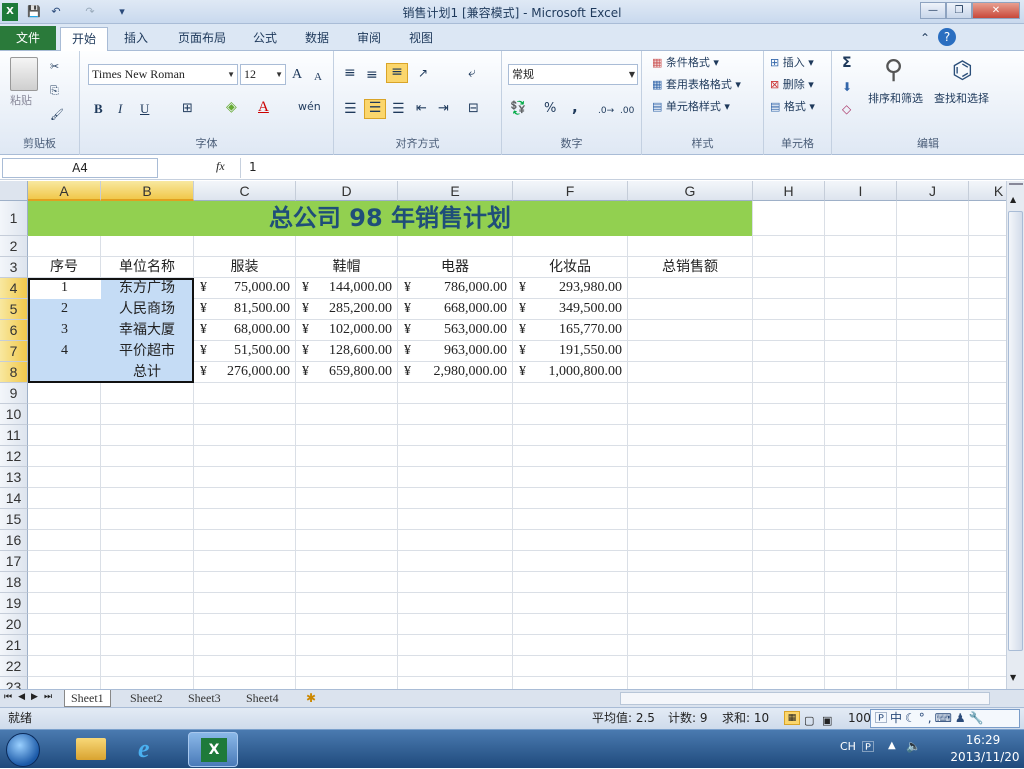  I want to click on normal-view-icon: ▦, so click(792, 718).